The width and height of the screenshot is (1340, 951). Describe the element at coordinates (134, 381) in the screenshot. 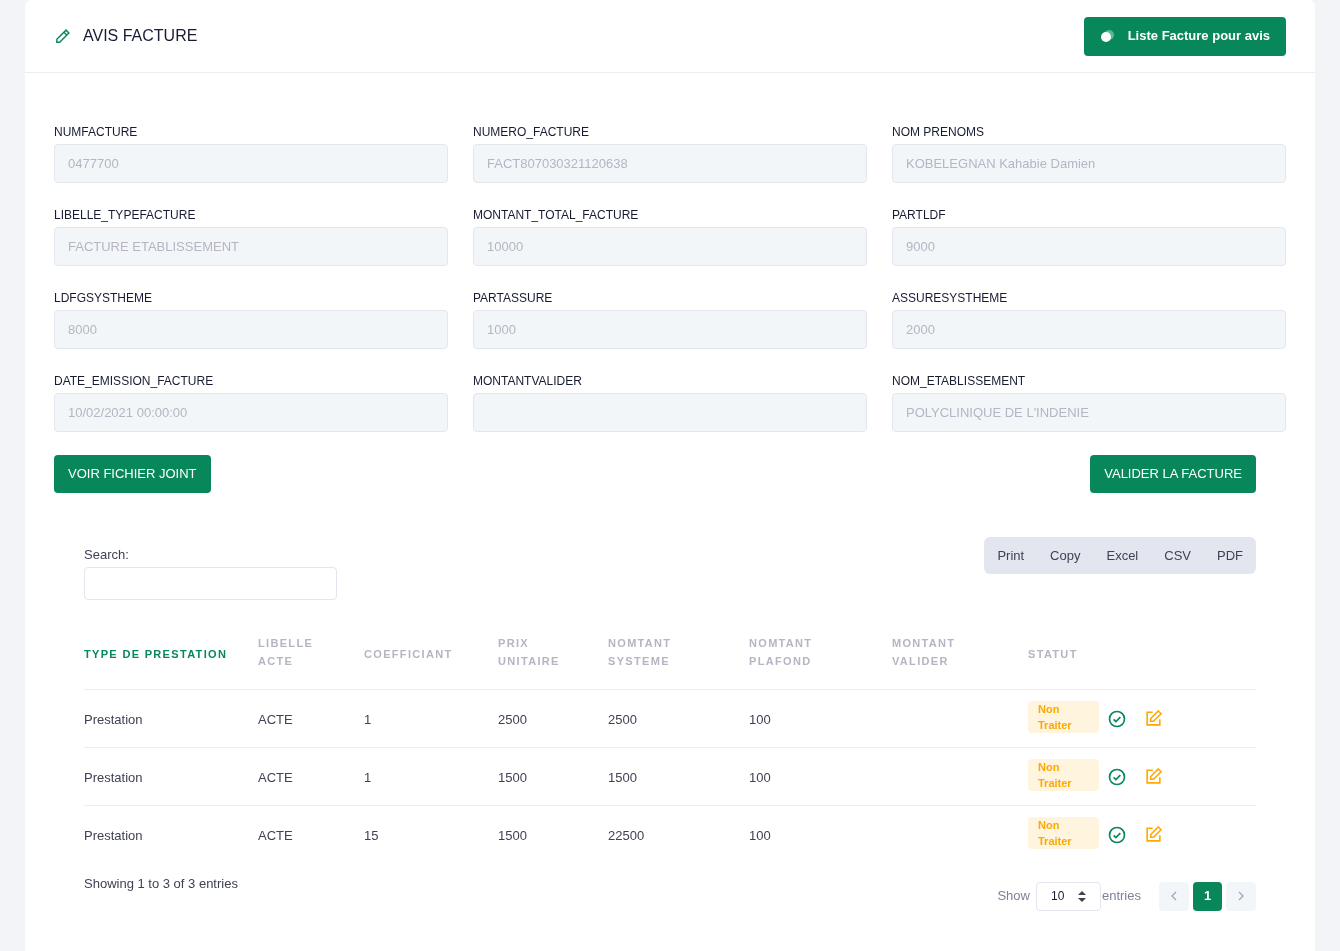

I see `field-label: DATE_EMISSION_FACTURE` at that location.